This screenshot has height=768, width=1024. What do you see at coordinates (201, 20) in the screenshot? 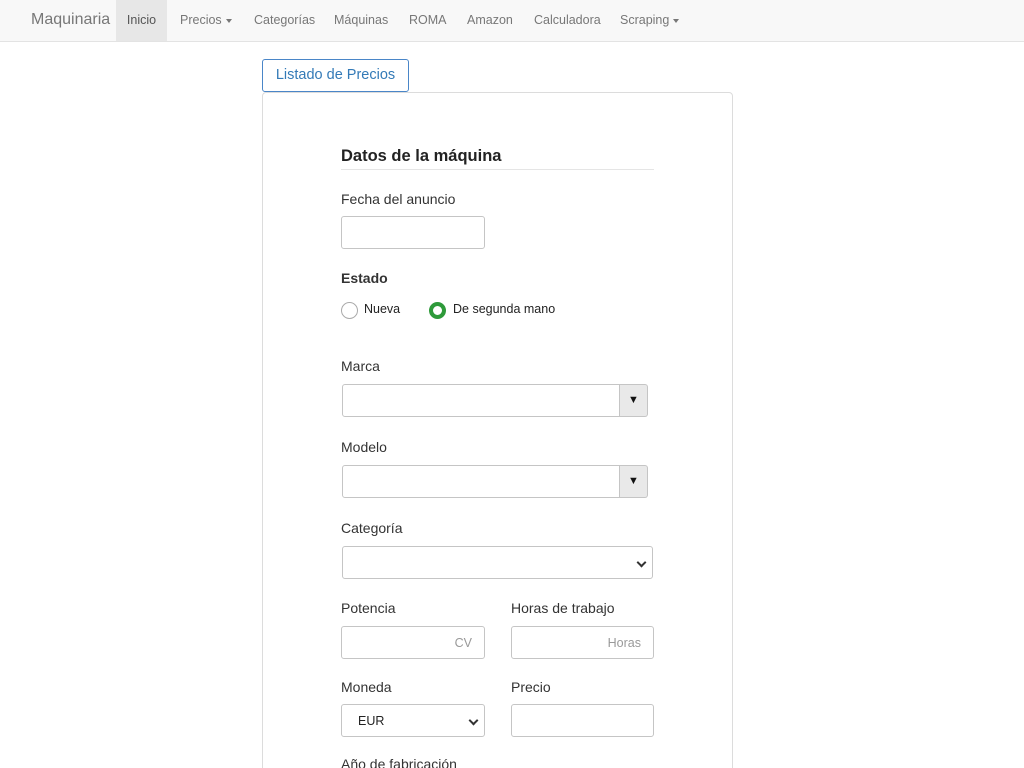
I see `nav-precios-label: Precios` at bounding box center [201, 20].